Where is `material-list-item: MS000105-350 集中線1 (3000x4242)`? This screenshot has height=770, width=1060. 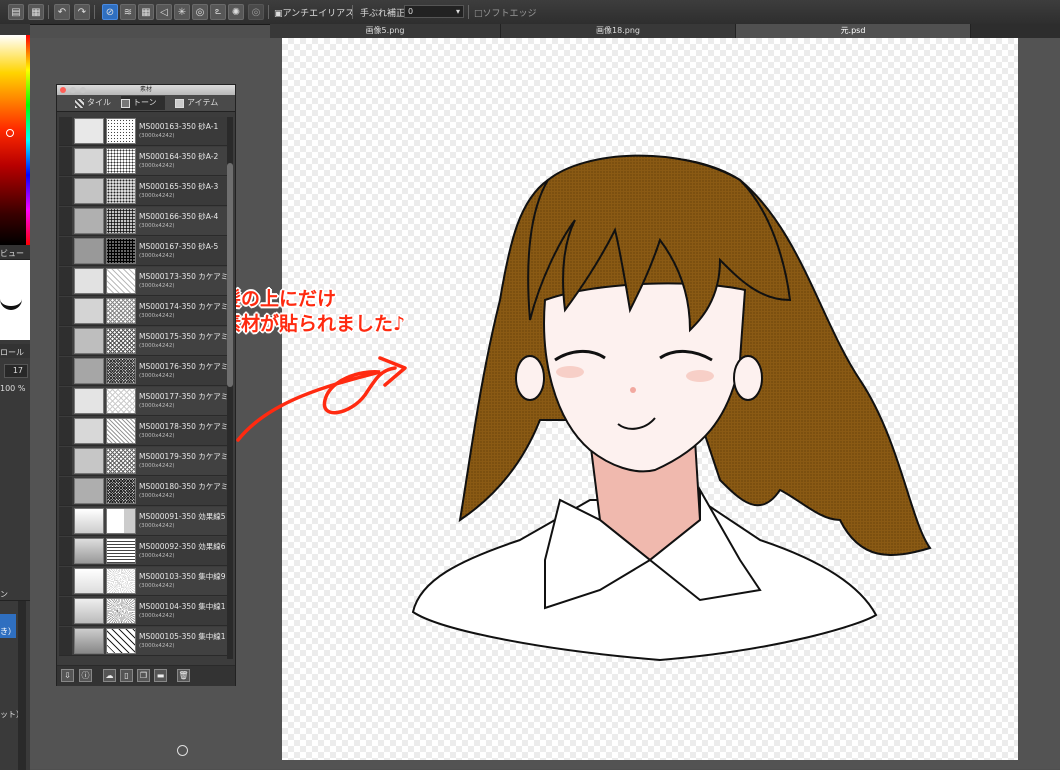
material-list-item: MS000105-350 集中線1 (3000x4242) is located at coordinates (145, 641).